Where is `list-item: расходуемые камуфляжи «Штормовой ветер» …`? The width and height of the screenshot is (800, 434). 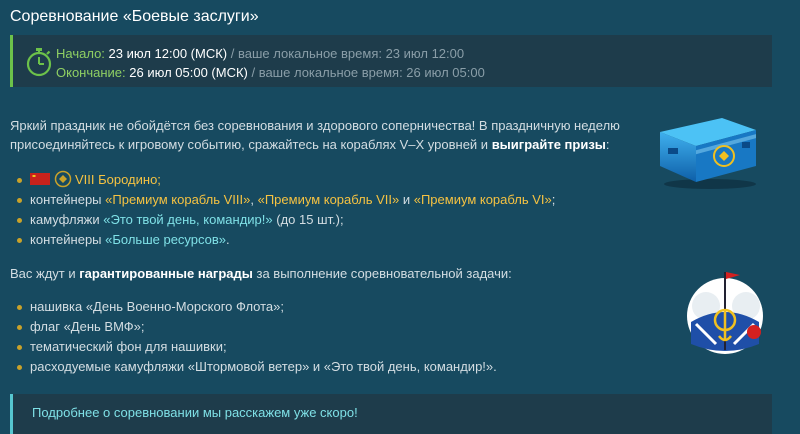
list-item: расходуемые камуфляжи «Штормовой ветер» … is located at coordinates (253, 367).